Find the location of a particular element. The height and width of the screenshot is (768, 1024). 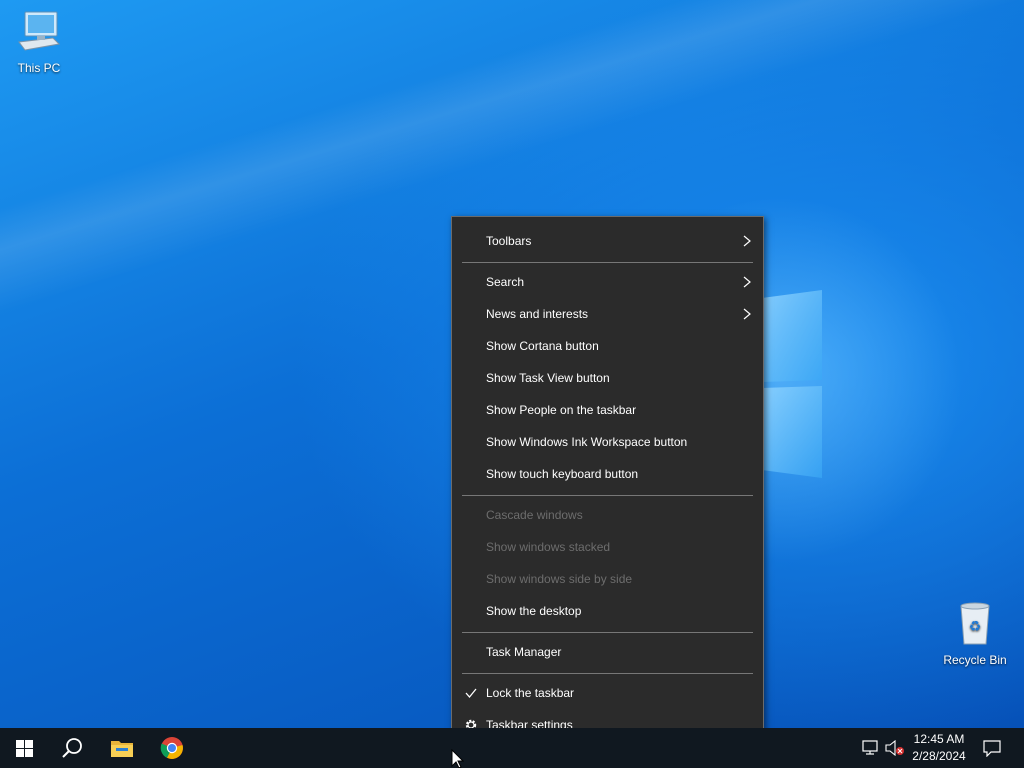

desktop-icon-this-pc: This PC is located at coordinates (39, 41).